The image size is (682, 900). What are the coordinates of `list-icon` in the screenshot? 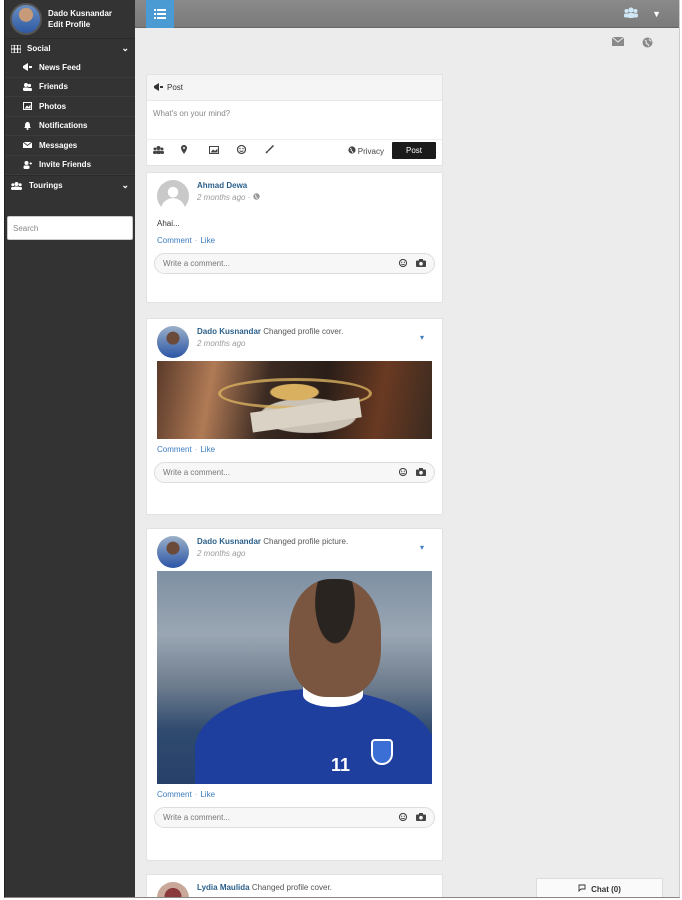 It's located at (160, 14).